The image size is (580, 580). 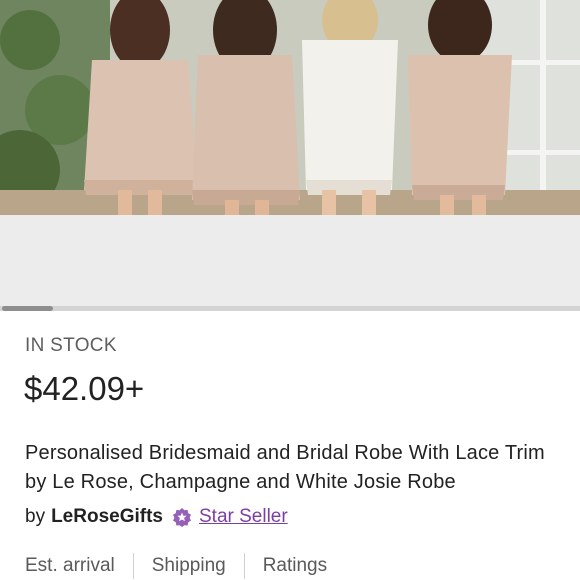 I want to click on image-carousel-scrollbar, so click(x=290, y=308).